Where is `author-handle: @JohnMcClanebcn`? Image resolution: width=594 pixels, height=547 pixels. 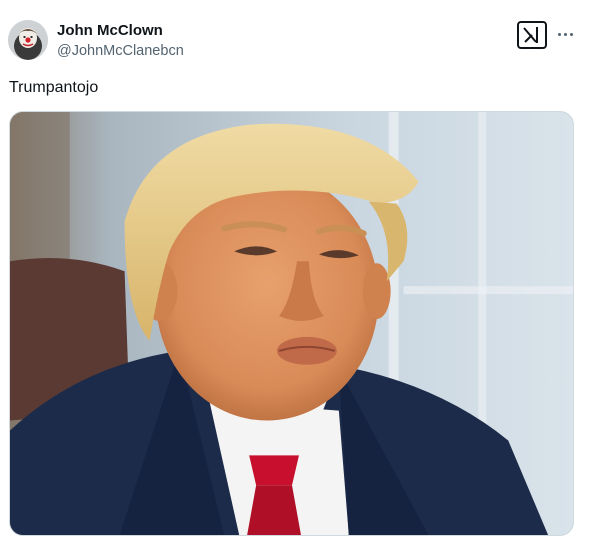 author-handle: @JohnMcClanebcn is located at coordinates (120, 51).